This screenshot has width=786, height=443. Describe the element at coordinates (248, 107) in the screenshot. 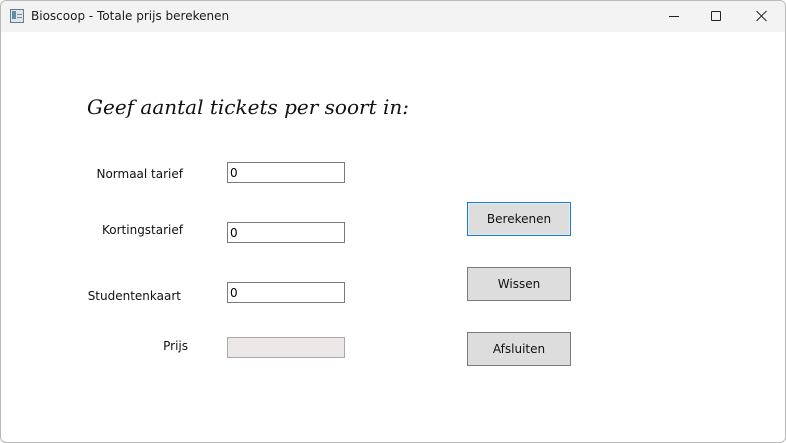

I see `instruction-heading: Geef aantal tickets per soort in:` at that location.